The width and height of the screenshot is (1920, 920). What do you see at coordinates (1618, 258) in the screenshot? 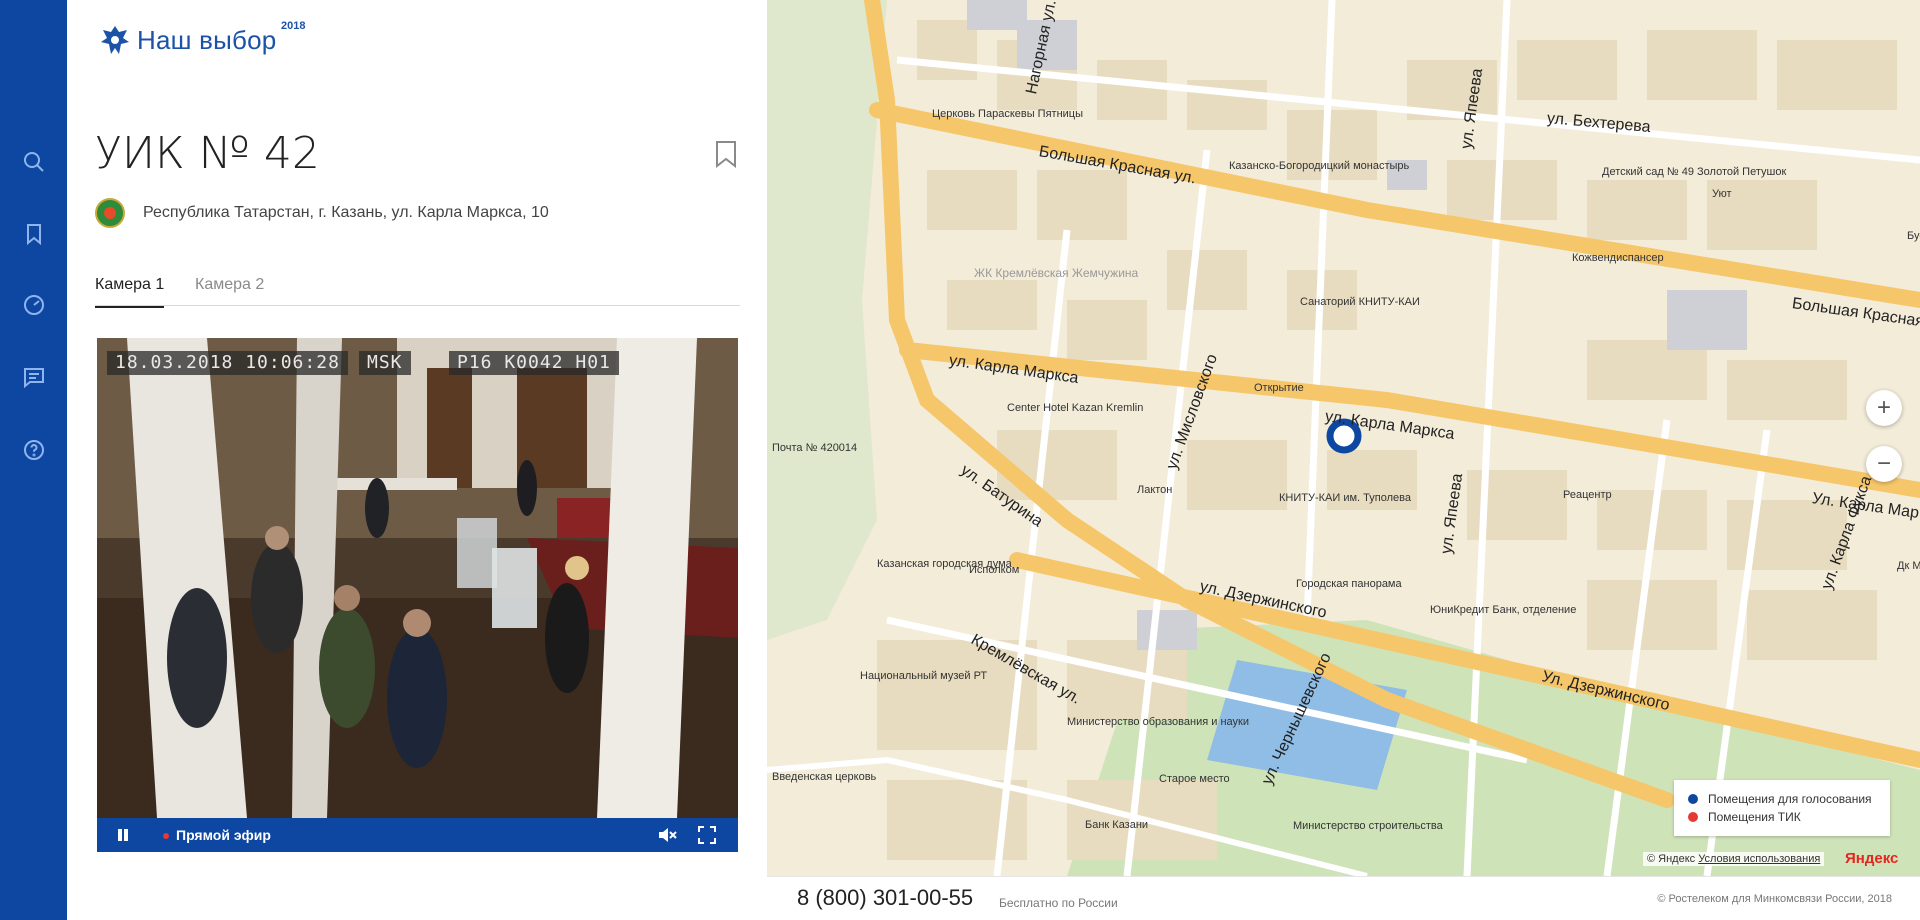
I see `poi-label: Кожвендиспансер` at bounding box center [1618, 258].